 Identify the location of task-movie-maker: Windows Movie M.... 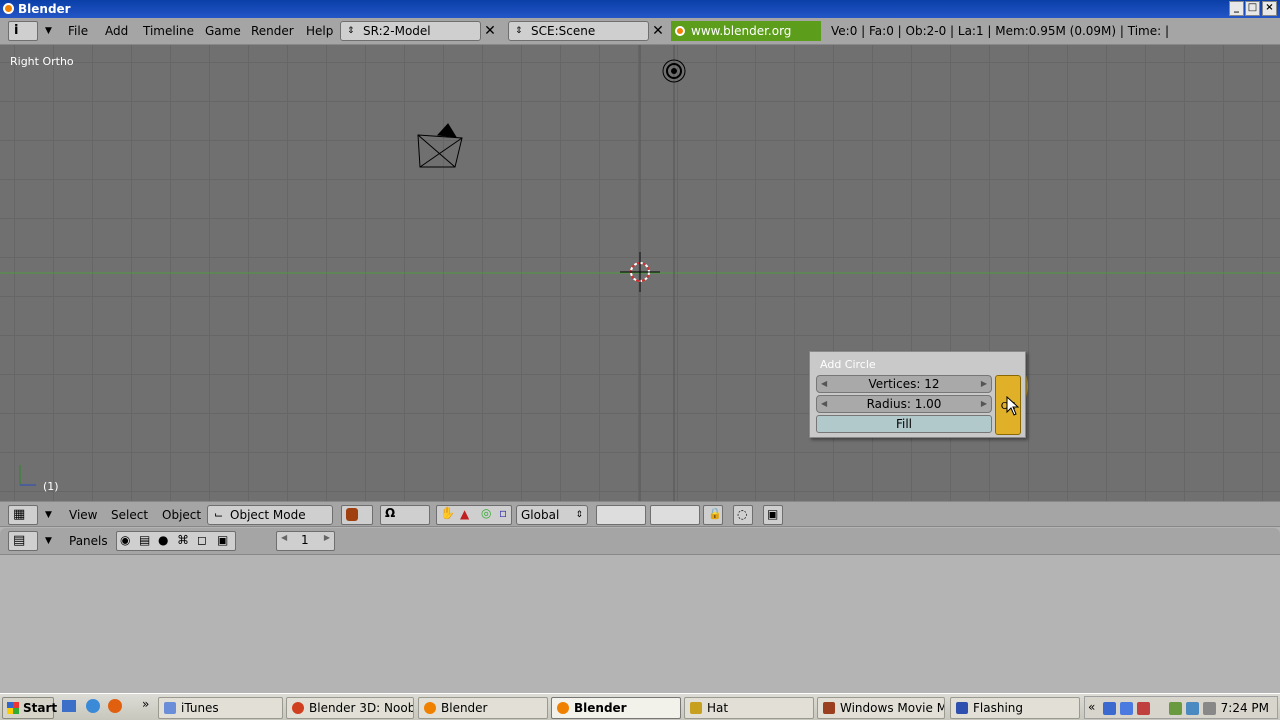
(881, 708).